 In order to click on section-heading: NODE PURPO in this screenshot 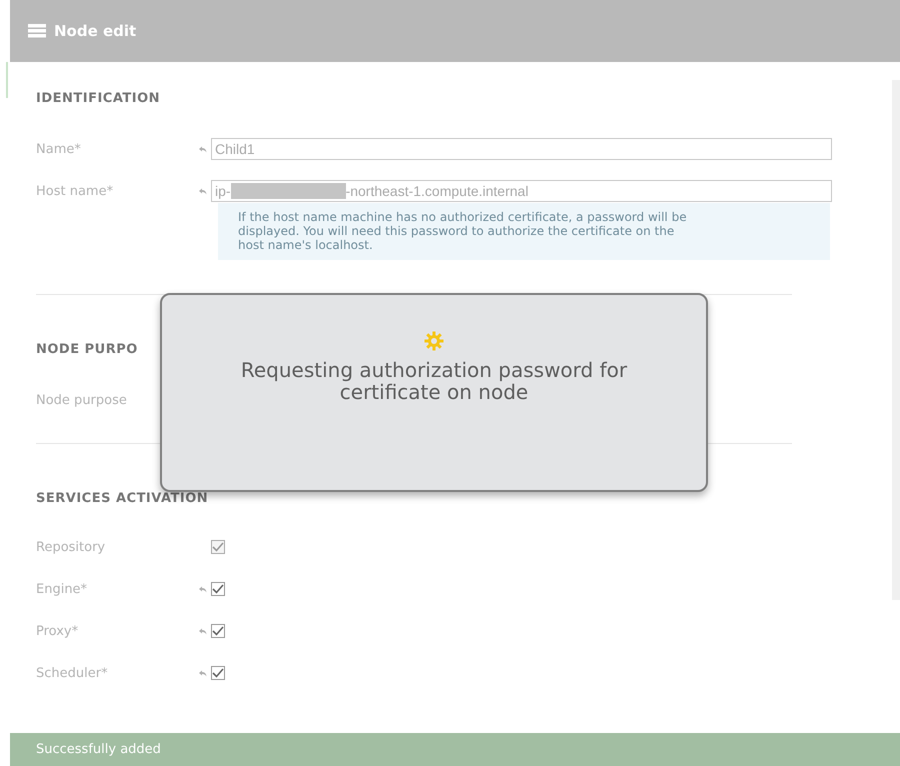, I will do `click(87, 350)`.